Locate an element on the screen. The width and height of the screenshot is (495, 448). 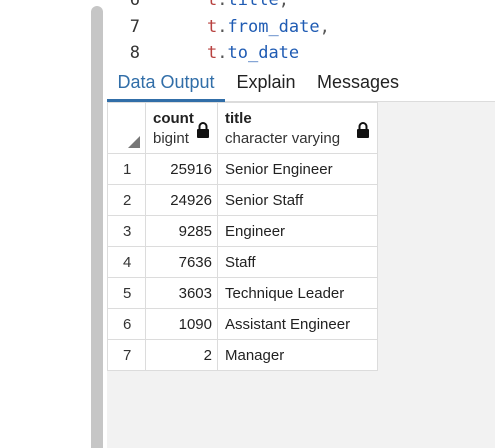
results-tab-bar: Data Output Explain Messages is located at coordinates (301, 83).